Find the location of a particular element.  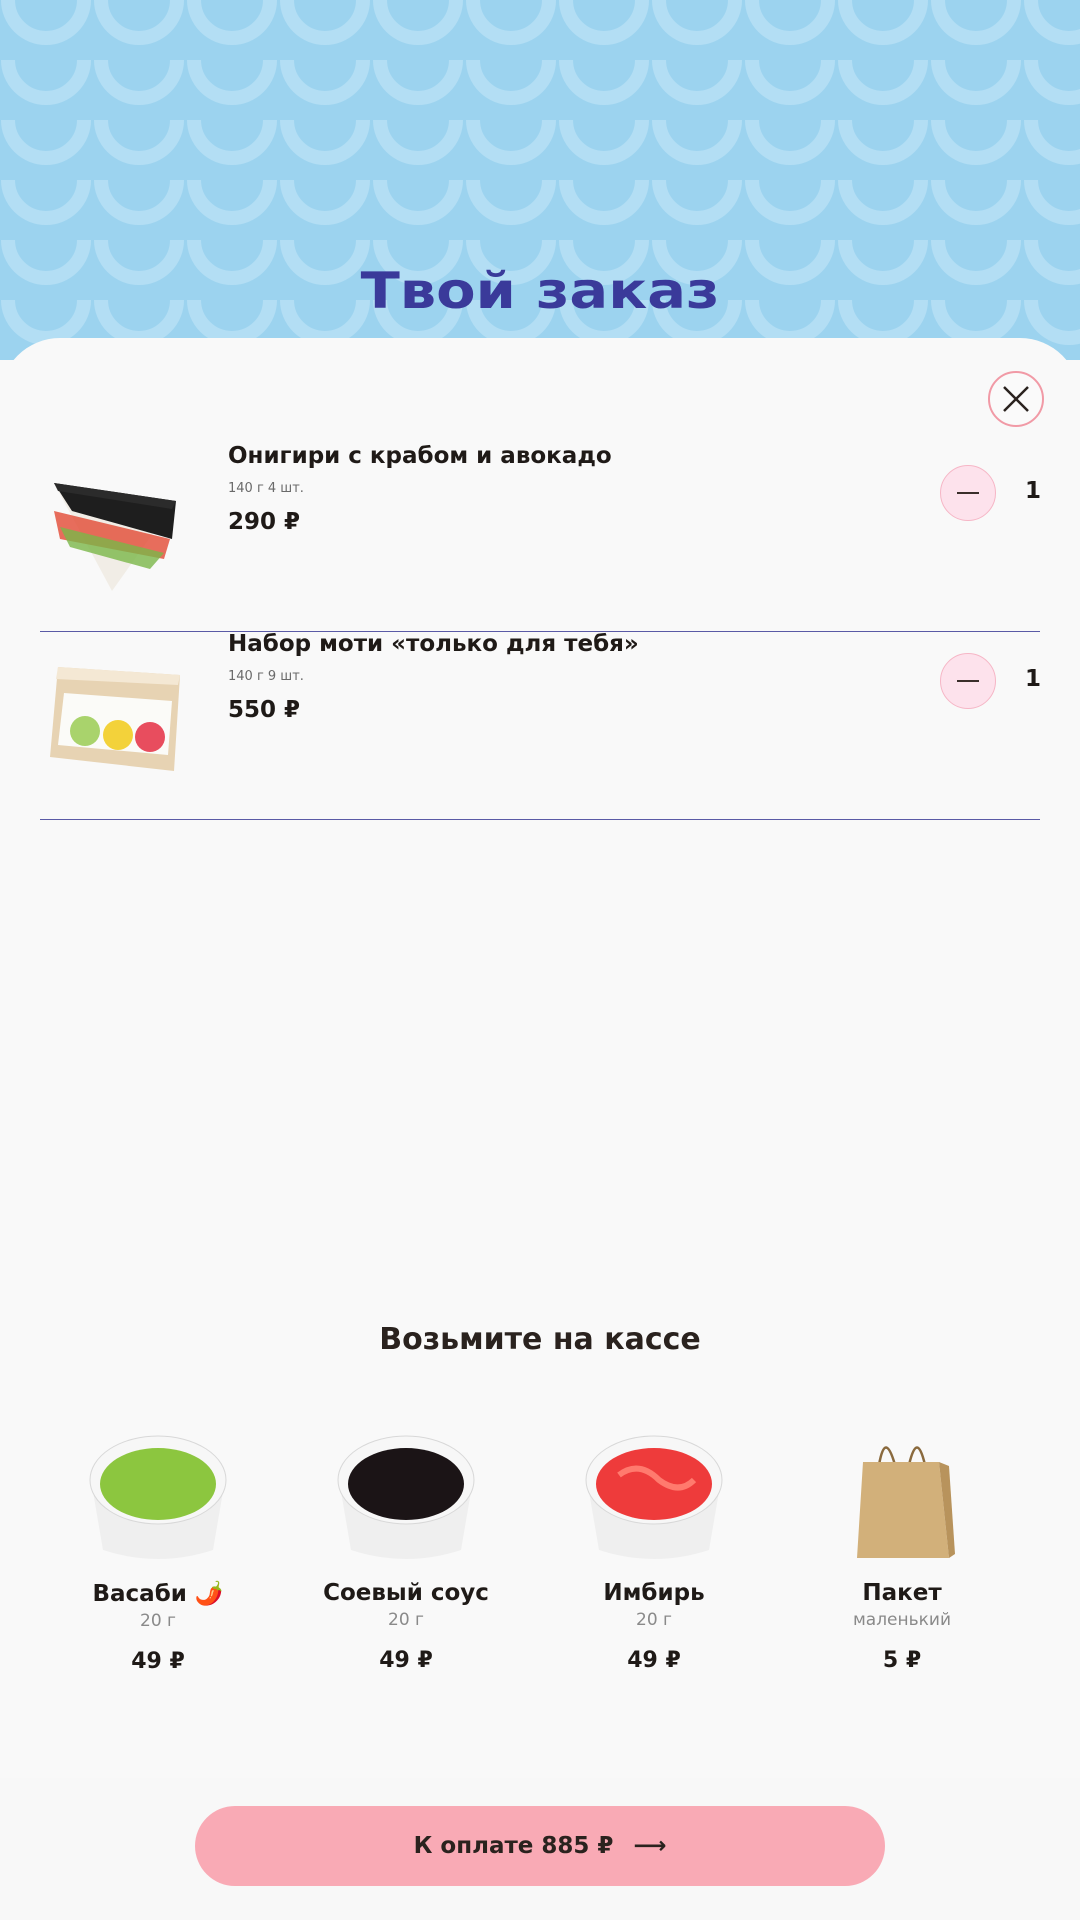

close-icon is located at coordinates (1016, 399).